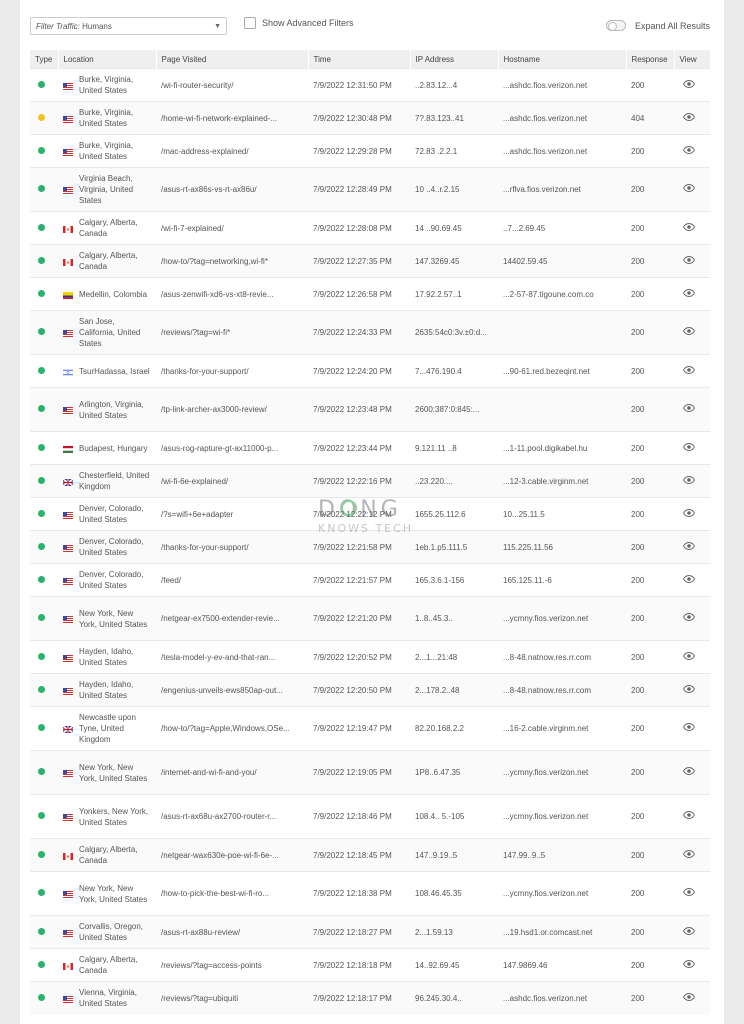 This screenshot has height=1024, width=744. I want to click on page-link: /reviews/?tag=ubiquiti, so click(199, 998).